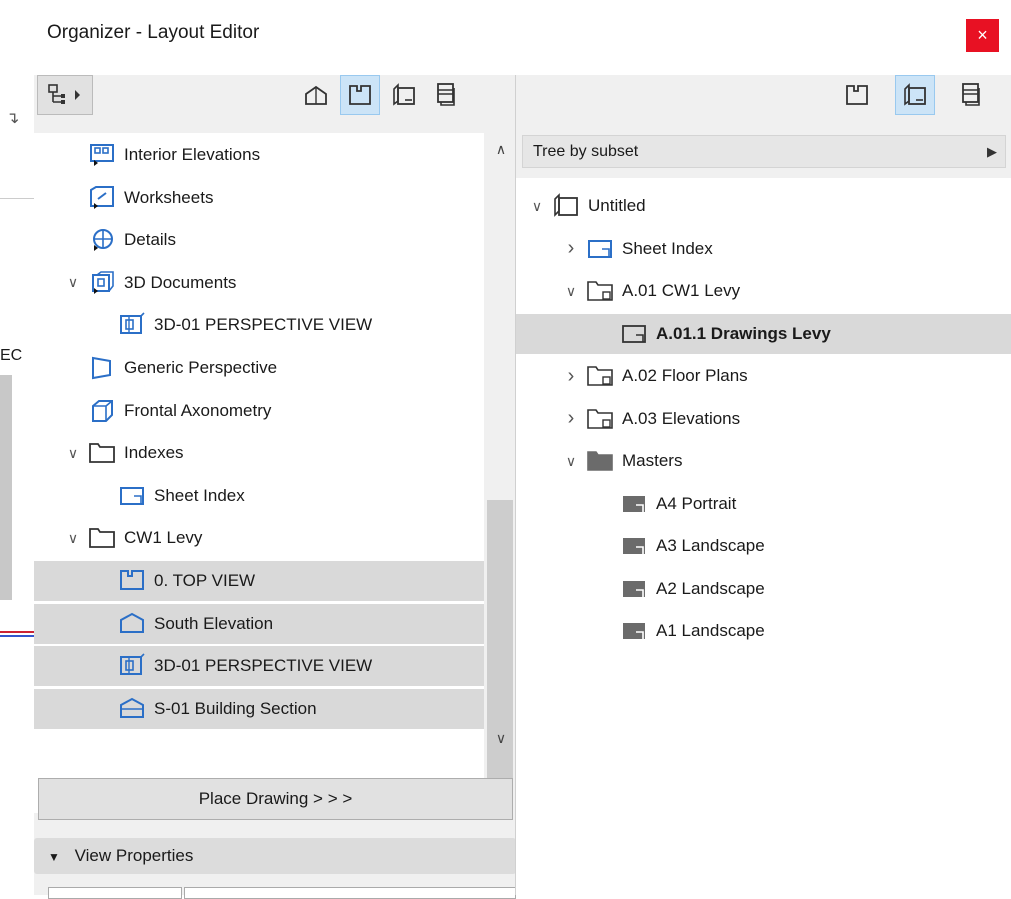 This screenshot has height=899, width=1011. I want to click on view-map-button-right, so click(857, 95).